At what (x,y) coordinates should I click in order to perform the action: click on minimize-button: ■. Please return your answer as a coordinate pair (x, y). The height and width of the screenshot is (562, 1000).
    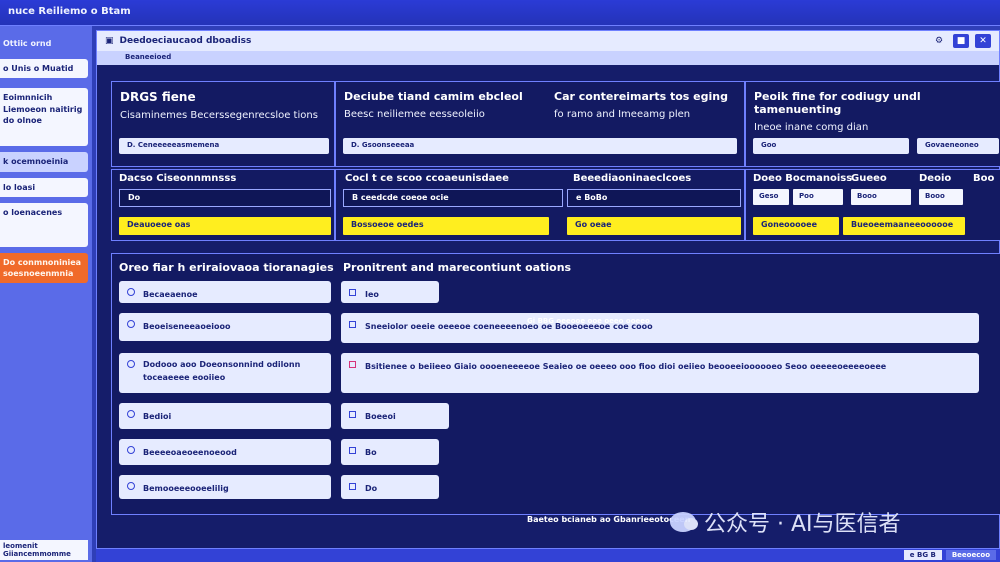
    Looking at the image, I should click on (961, 41).